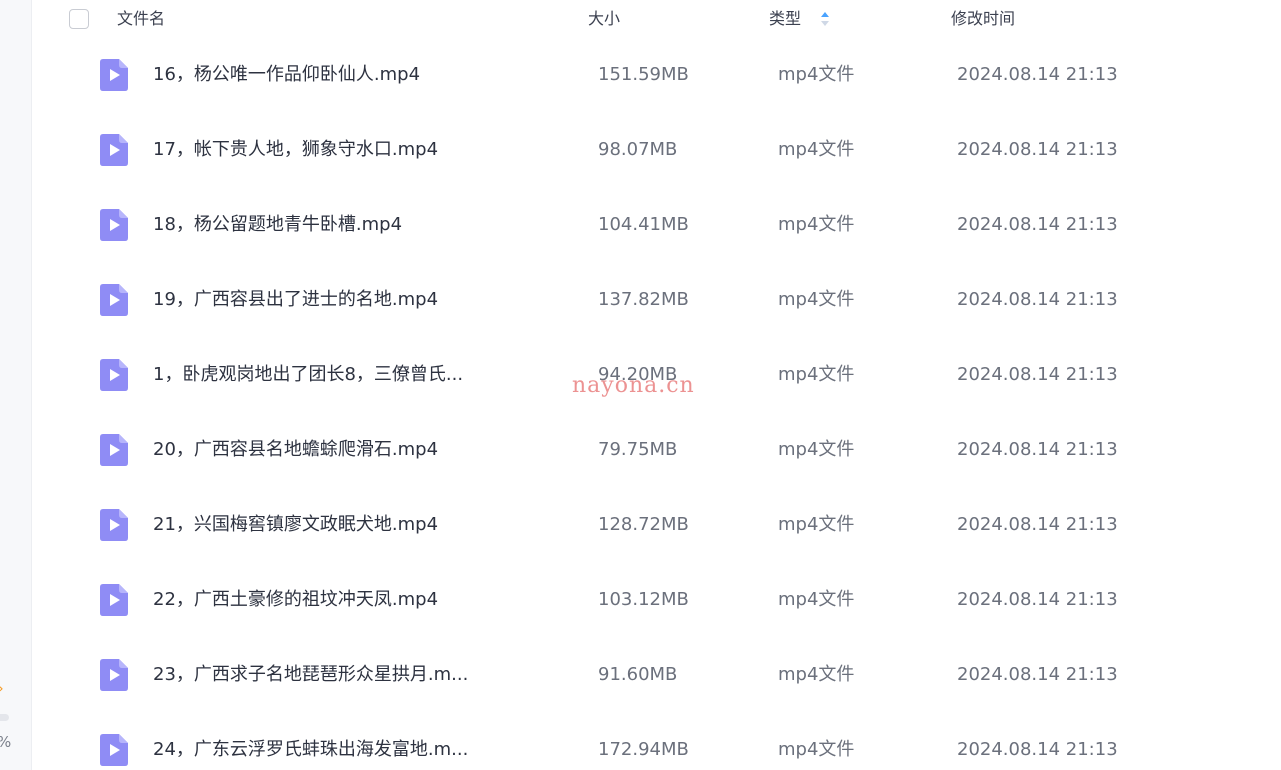 The height and width of the screenshot is (770, 1281). I want to click on file-size: 98.07MB, so click(638, 149).